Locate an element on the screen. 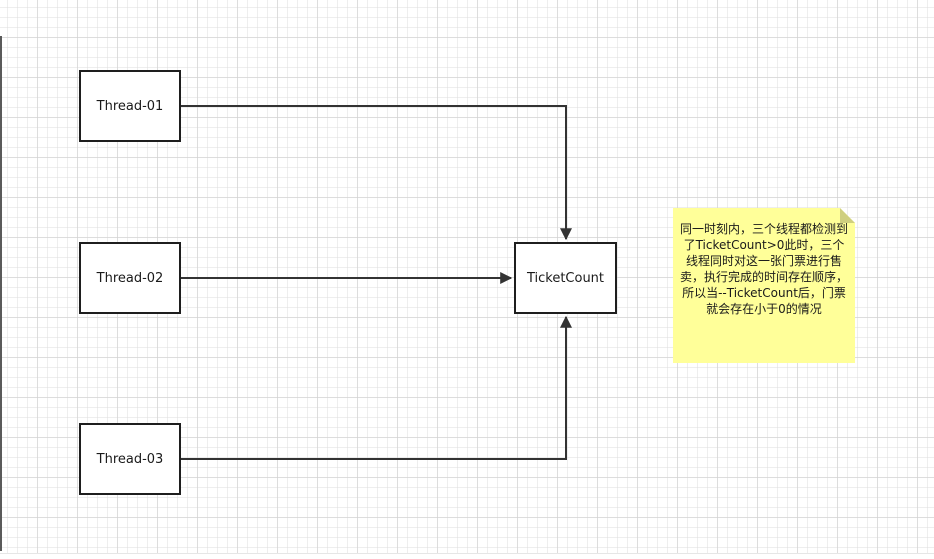  canvas-bottom-strip is located at coordinates (467, 556).